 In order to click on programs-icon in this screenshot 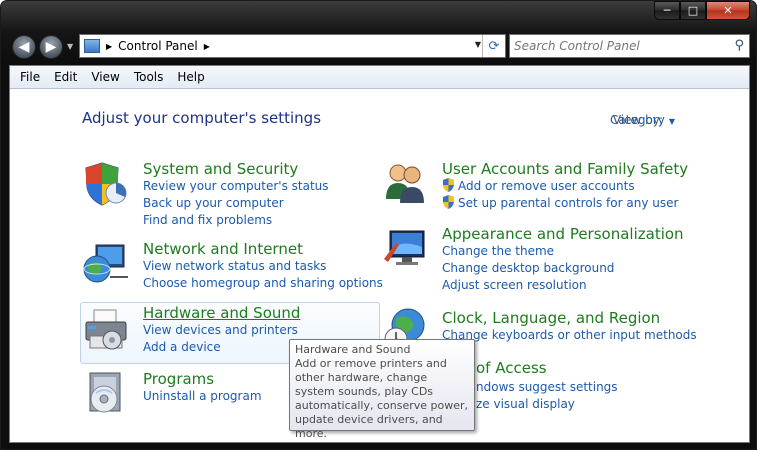, I will do `click(106, 393)`.